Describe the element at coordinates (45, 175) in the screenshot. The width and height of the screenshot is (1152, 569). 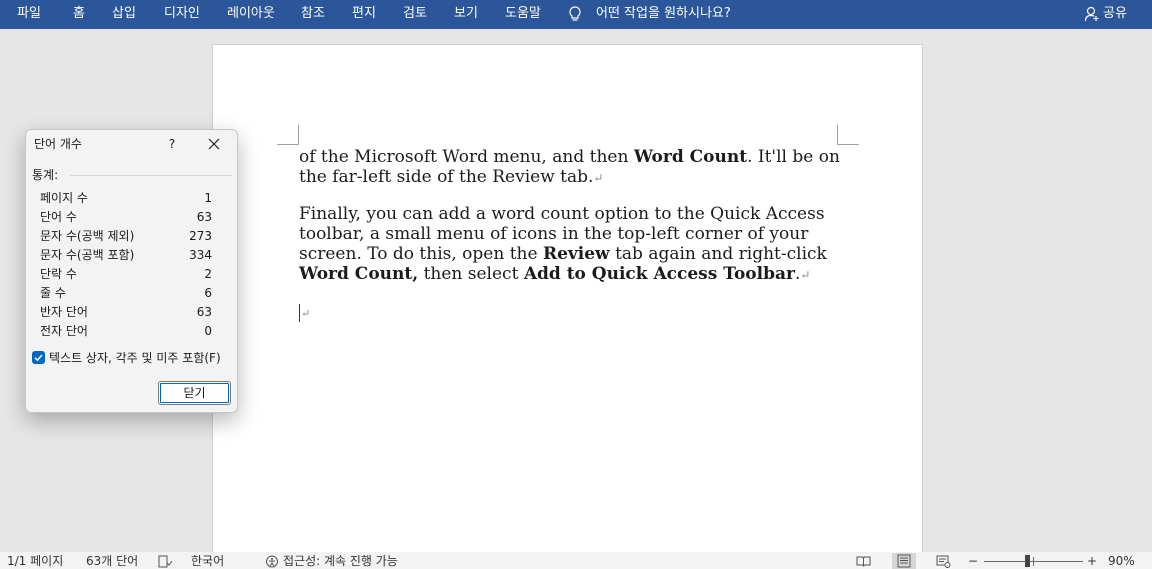
I see `statistics-label: 통계:` at that location.